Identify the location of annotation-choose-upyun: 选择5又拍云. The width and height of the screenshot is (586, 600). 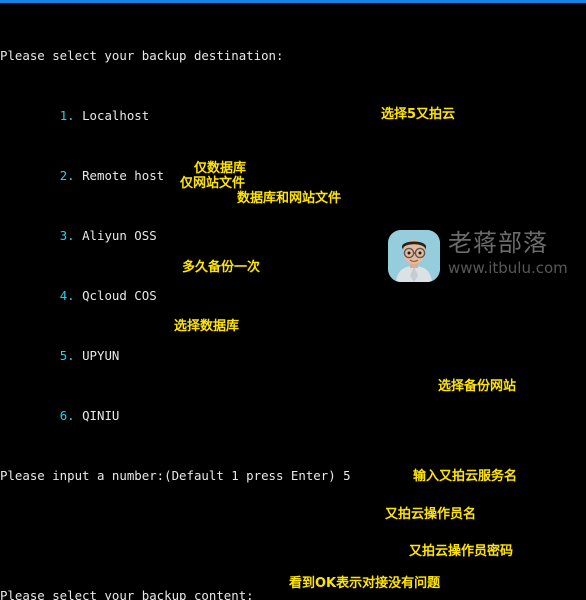
(418, 114).